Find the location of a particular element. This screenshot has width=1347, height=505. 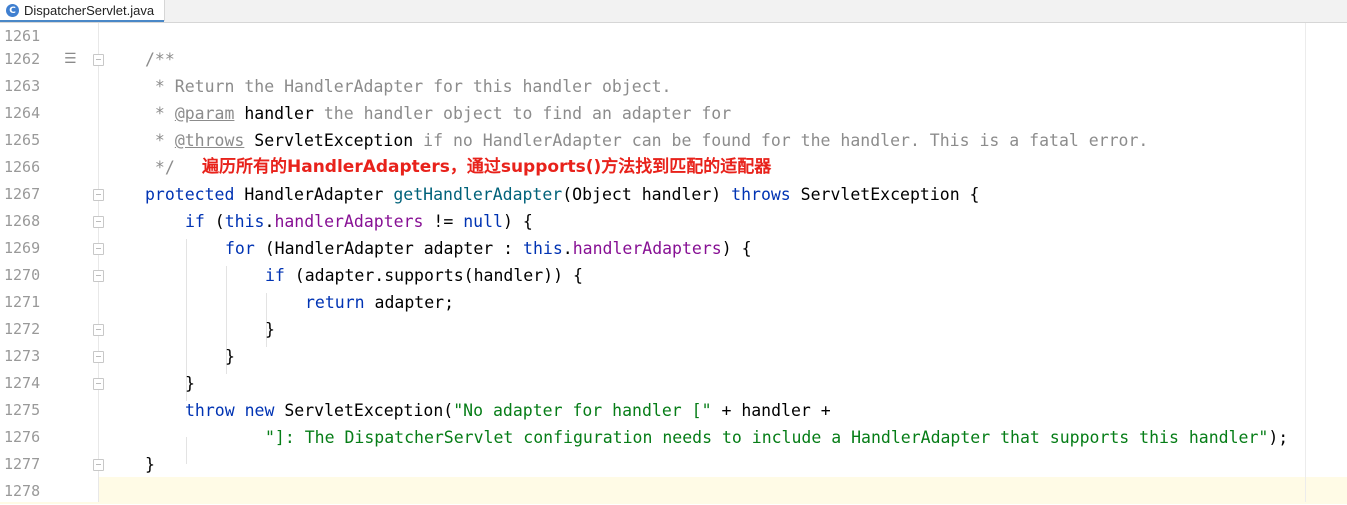

code-text: return adapter; is located at coordinates (380, 302).